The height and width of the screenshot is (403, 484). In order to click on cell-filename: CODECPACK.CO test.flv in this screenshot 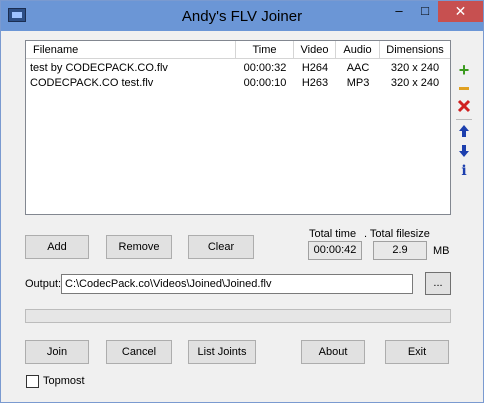, I will do `click(92, 83)`.